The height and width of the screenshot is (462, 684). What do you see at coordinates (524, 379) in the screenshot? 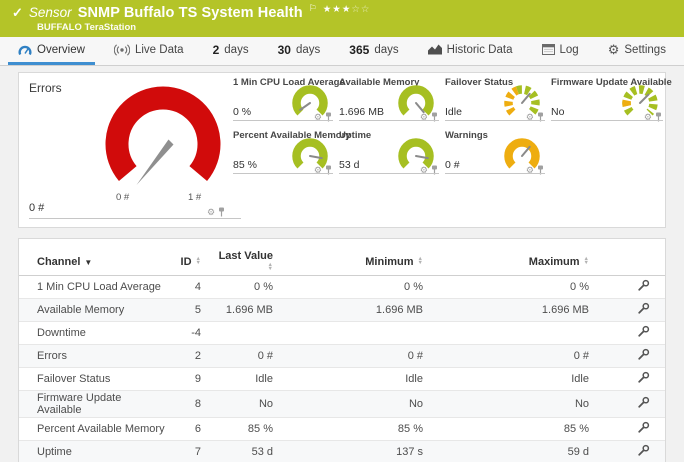
I see `cell-maximum: Idle` at bounding box center [524, 379].